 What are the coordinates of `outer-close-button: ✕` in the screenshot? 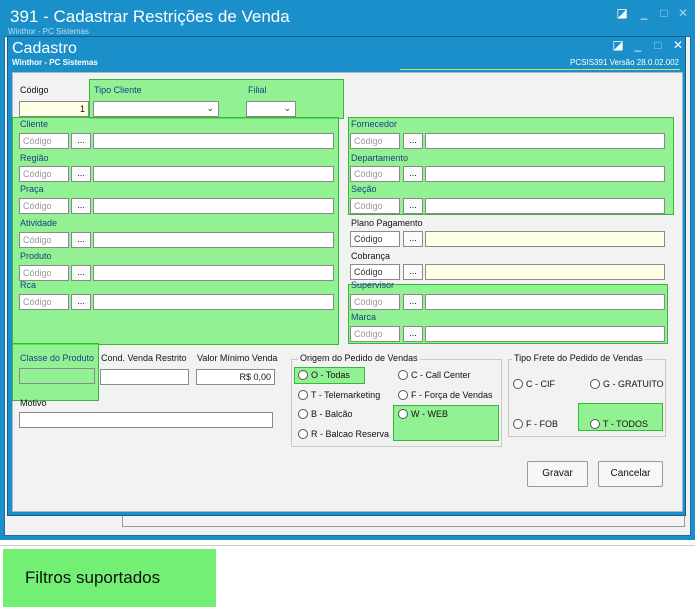 It's located at (683, 13).